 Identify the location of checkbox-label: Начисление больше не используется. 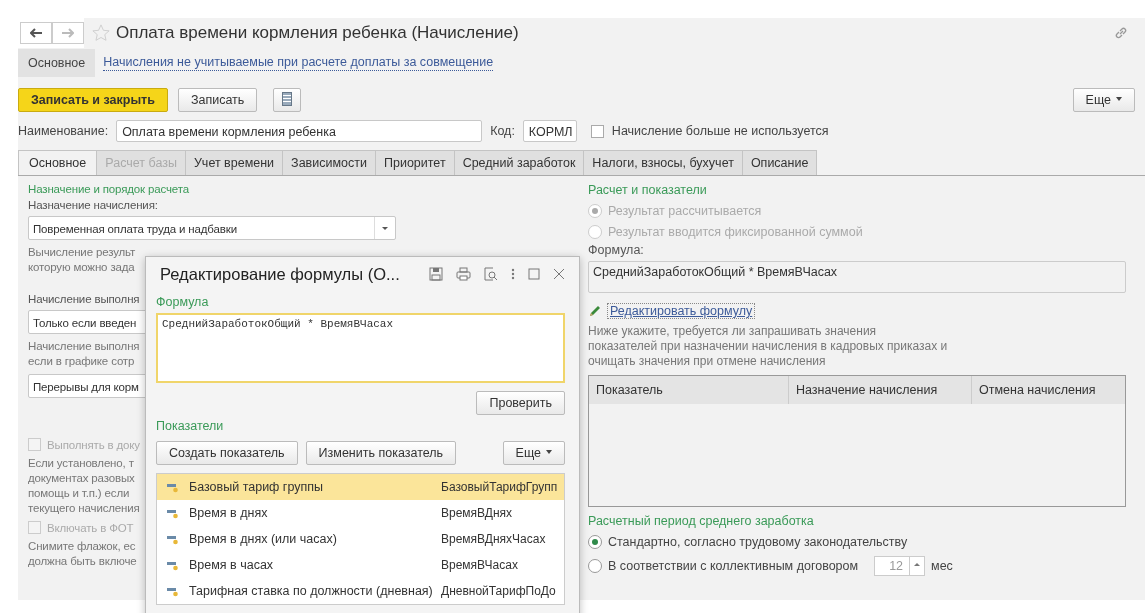
(720, 131).